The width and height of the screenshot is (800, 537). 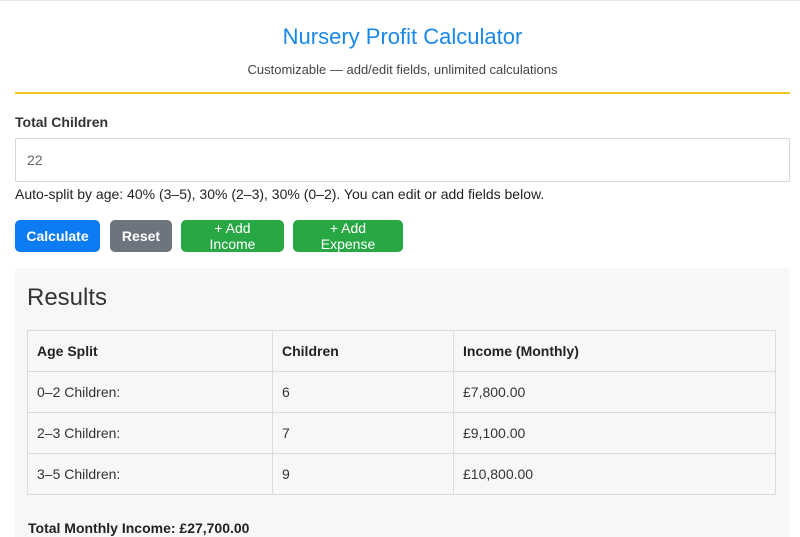 I want to click on age-split-cell: 3–5 Children:, so click(x=150, y=474).